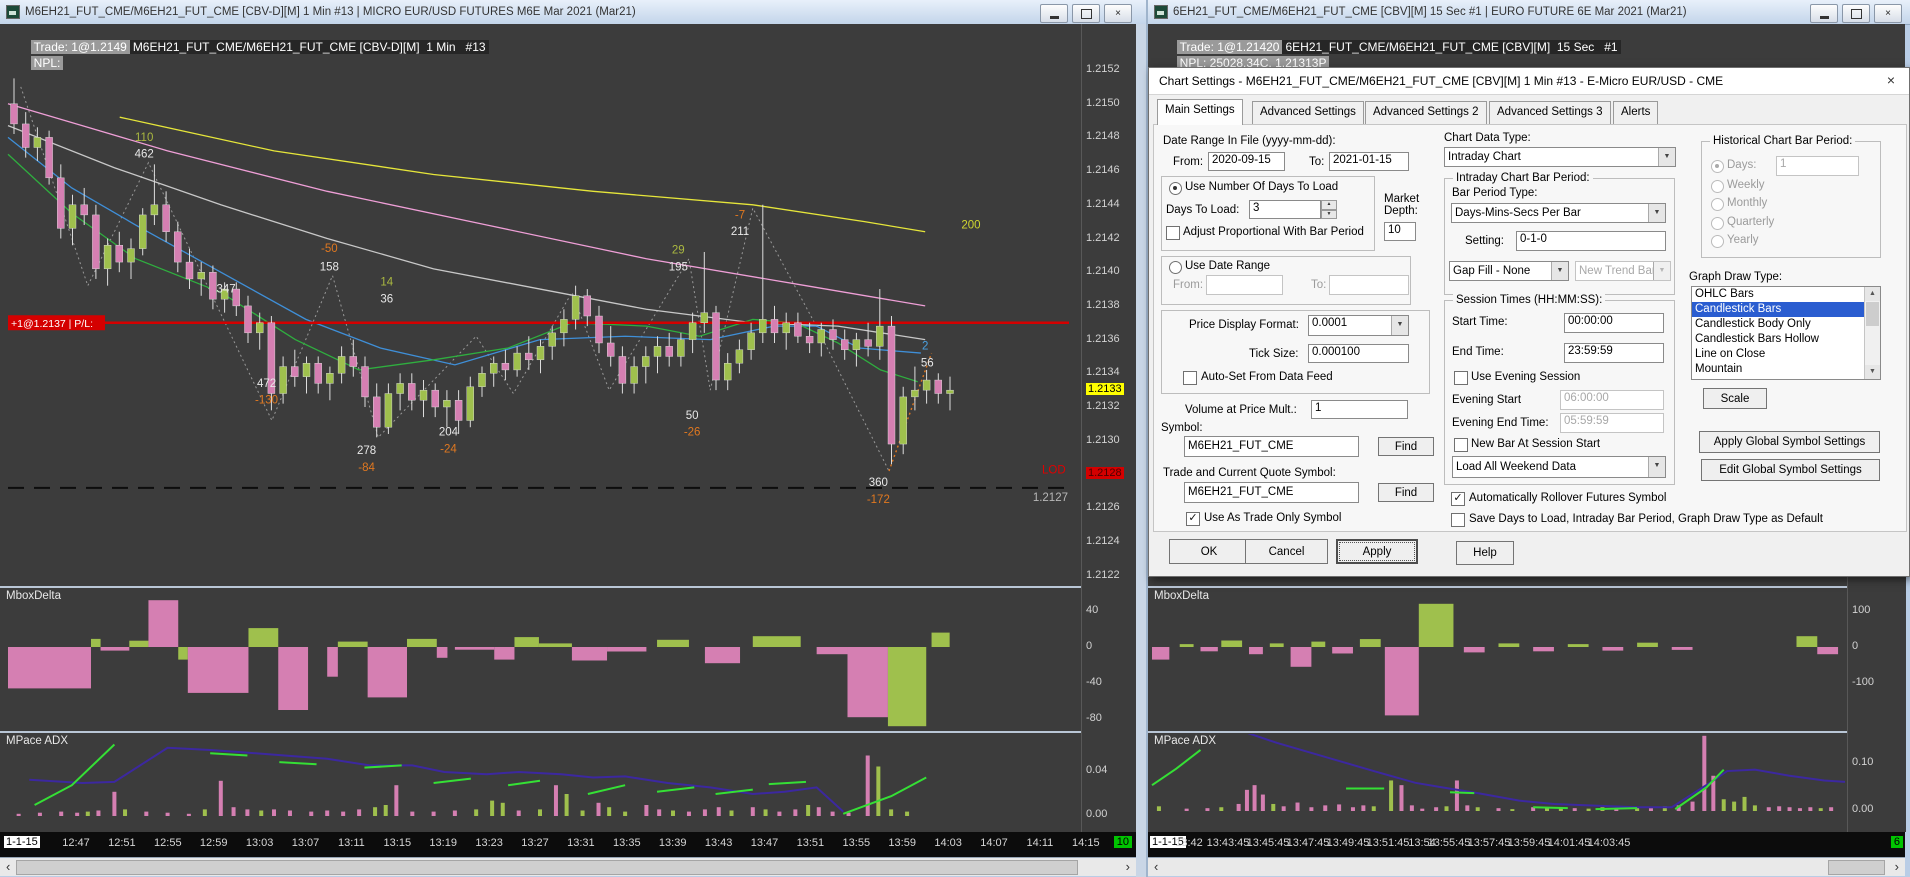 The image size is (1910, 877). I want to click on new-bar-at-session-start-checkbox, so click(1461, 445).